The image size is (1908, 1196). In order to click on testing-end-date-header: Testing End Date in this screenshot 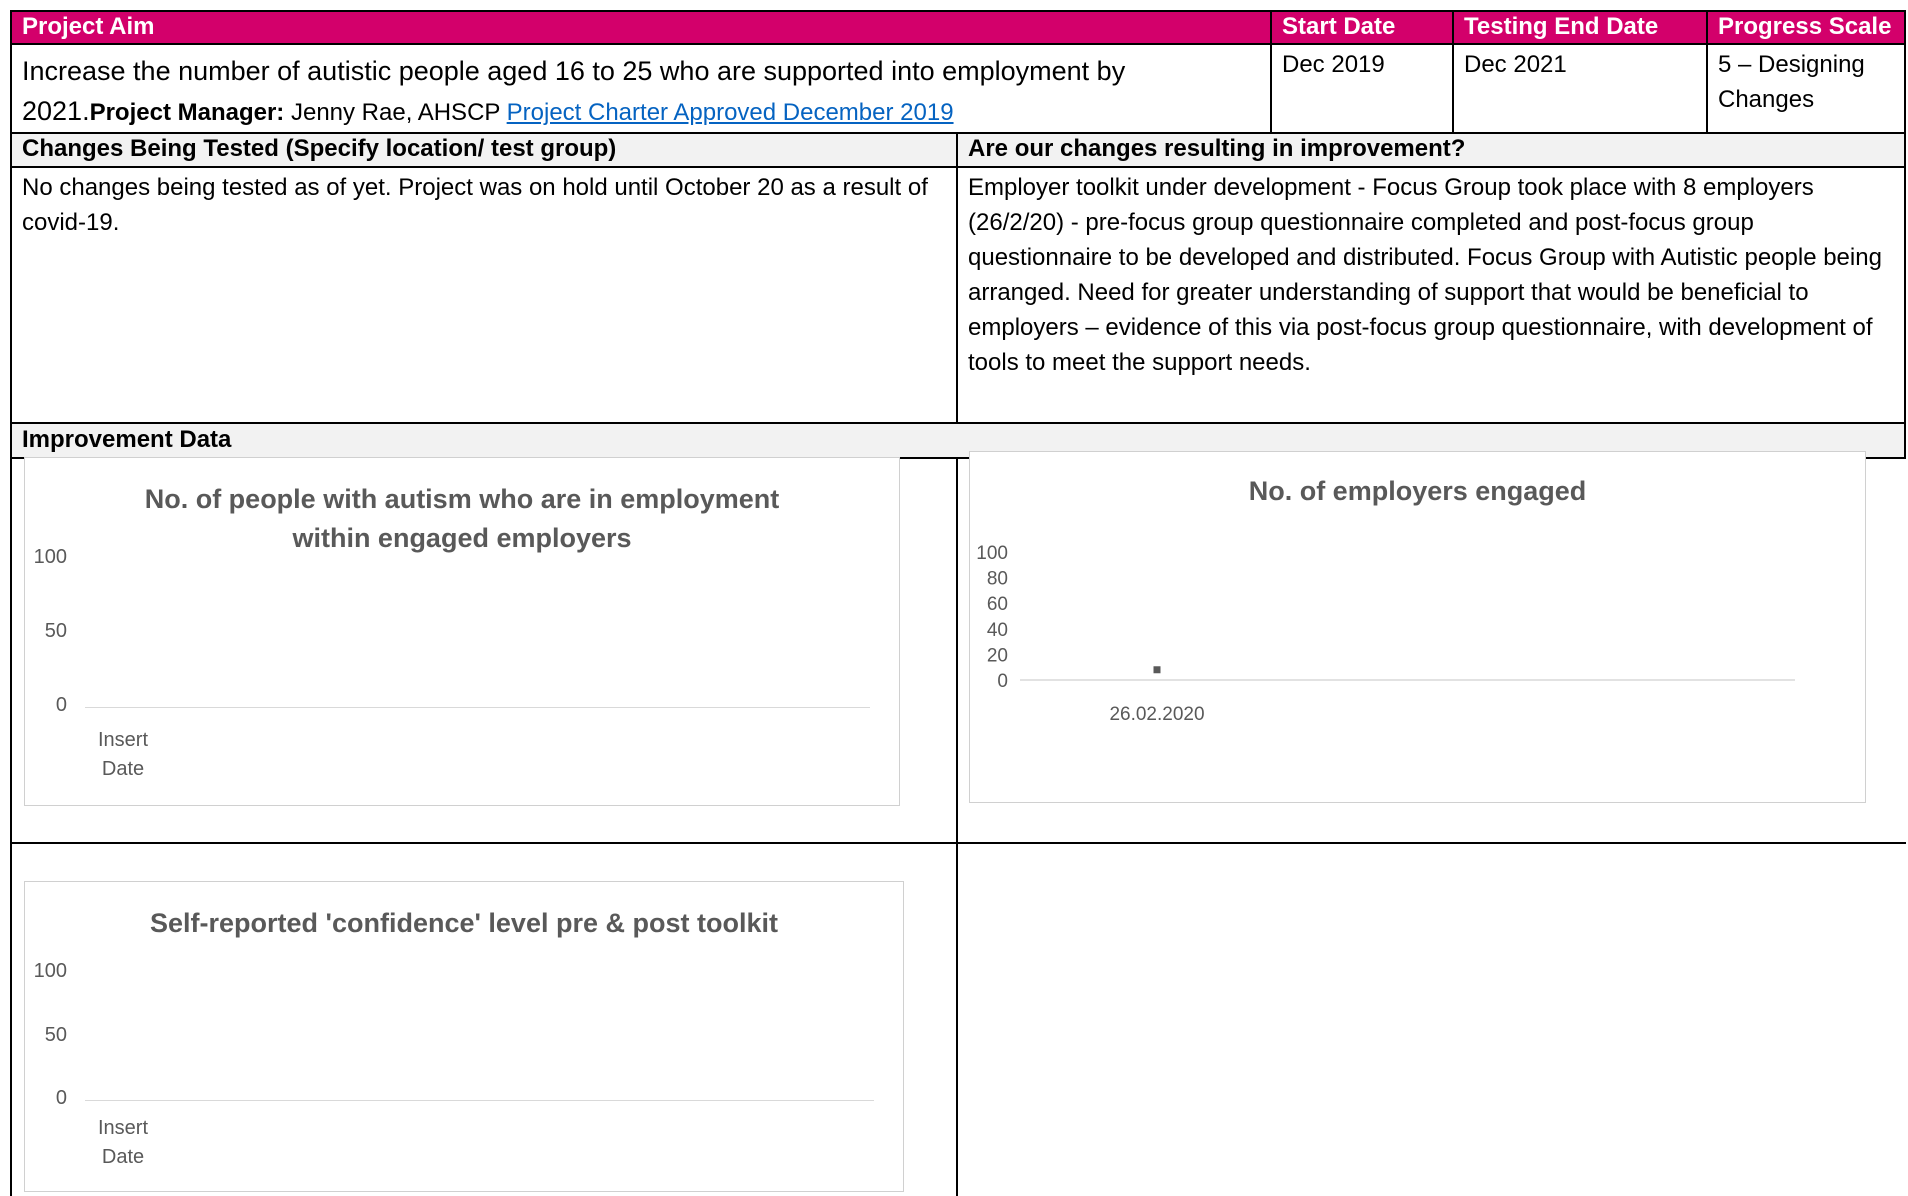, I will do `click(1579, 26)`.